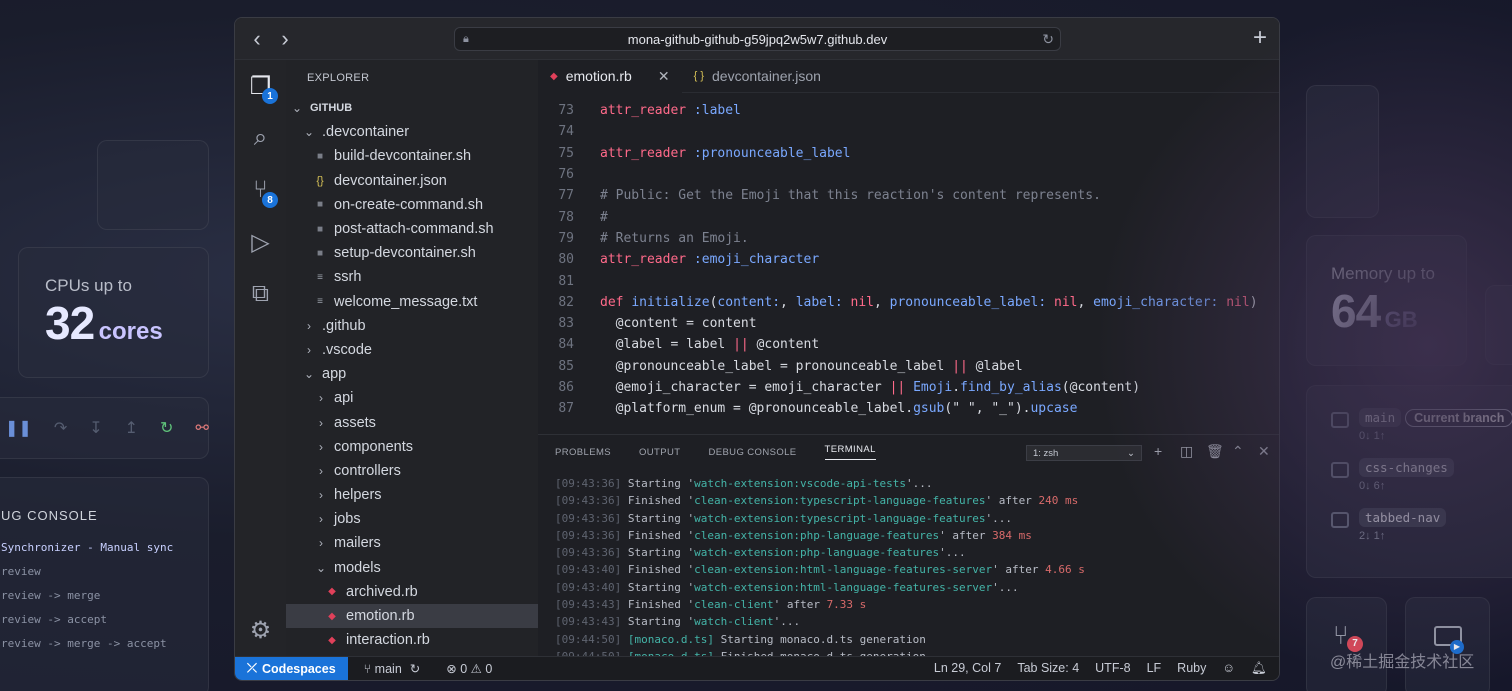  What do you see at coordinates (752, 452) in the screenshot?
I see `tab-debug-console: DEBUG CONSOLE` at bounding box center [752, 452].